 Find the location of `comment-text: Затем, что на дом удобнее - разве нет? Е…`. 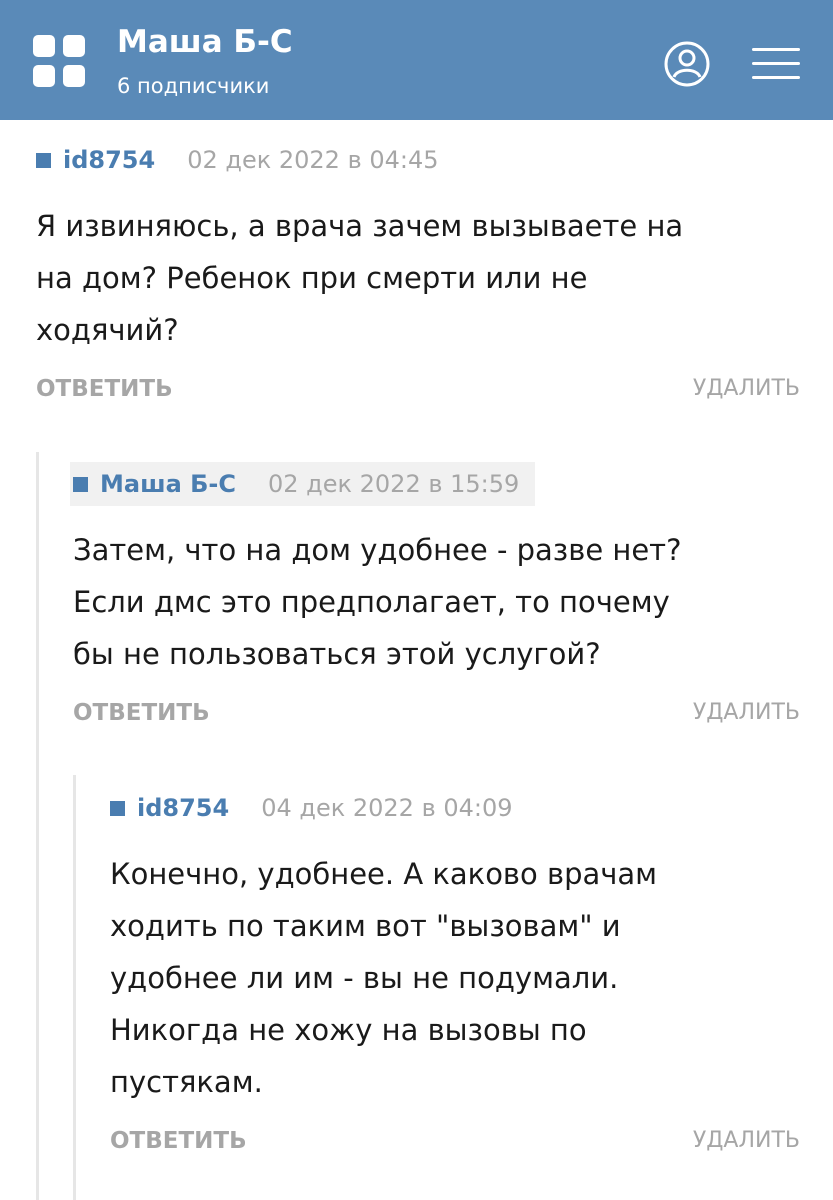

comment-text: Затем, что на дом удобнее - разве нет? Е… is located at coordinates (377, 602).